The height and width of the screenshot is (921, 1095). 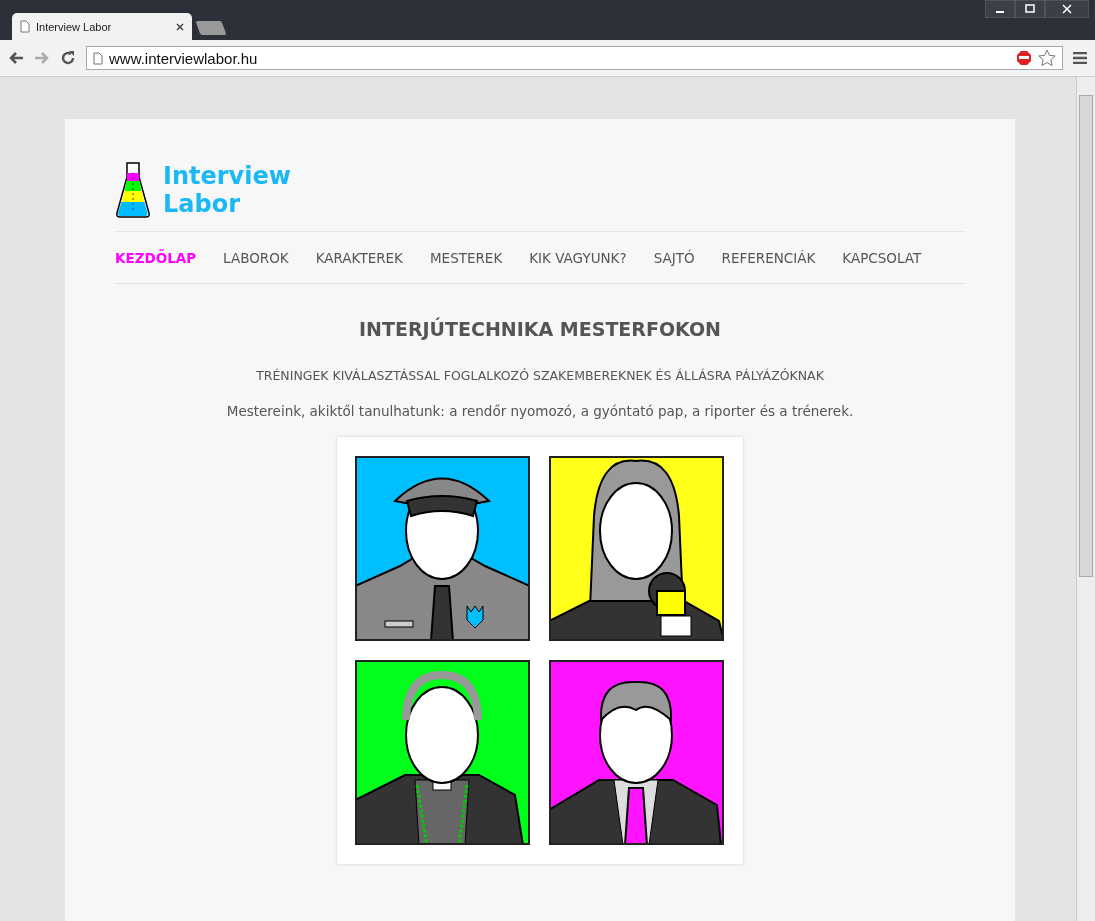 I want to click on reload-icon, so click(x=68, y=58).